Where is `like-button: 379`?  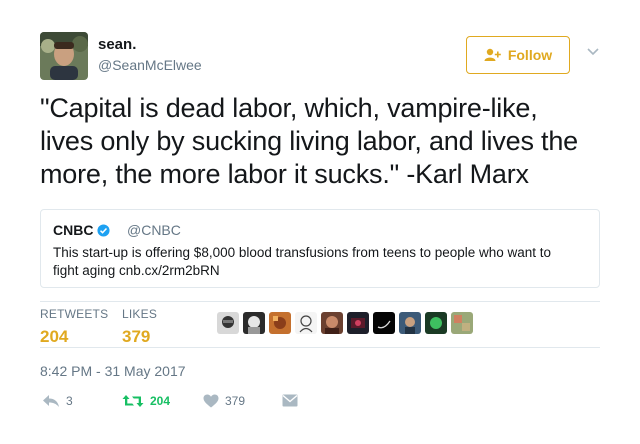 like-button: 379 is located at coordinates (224, 401).